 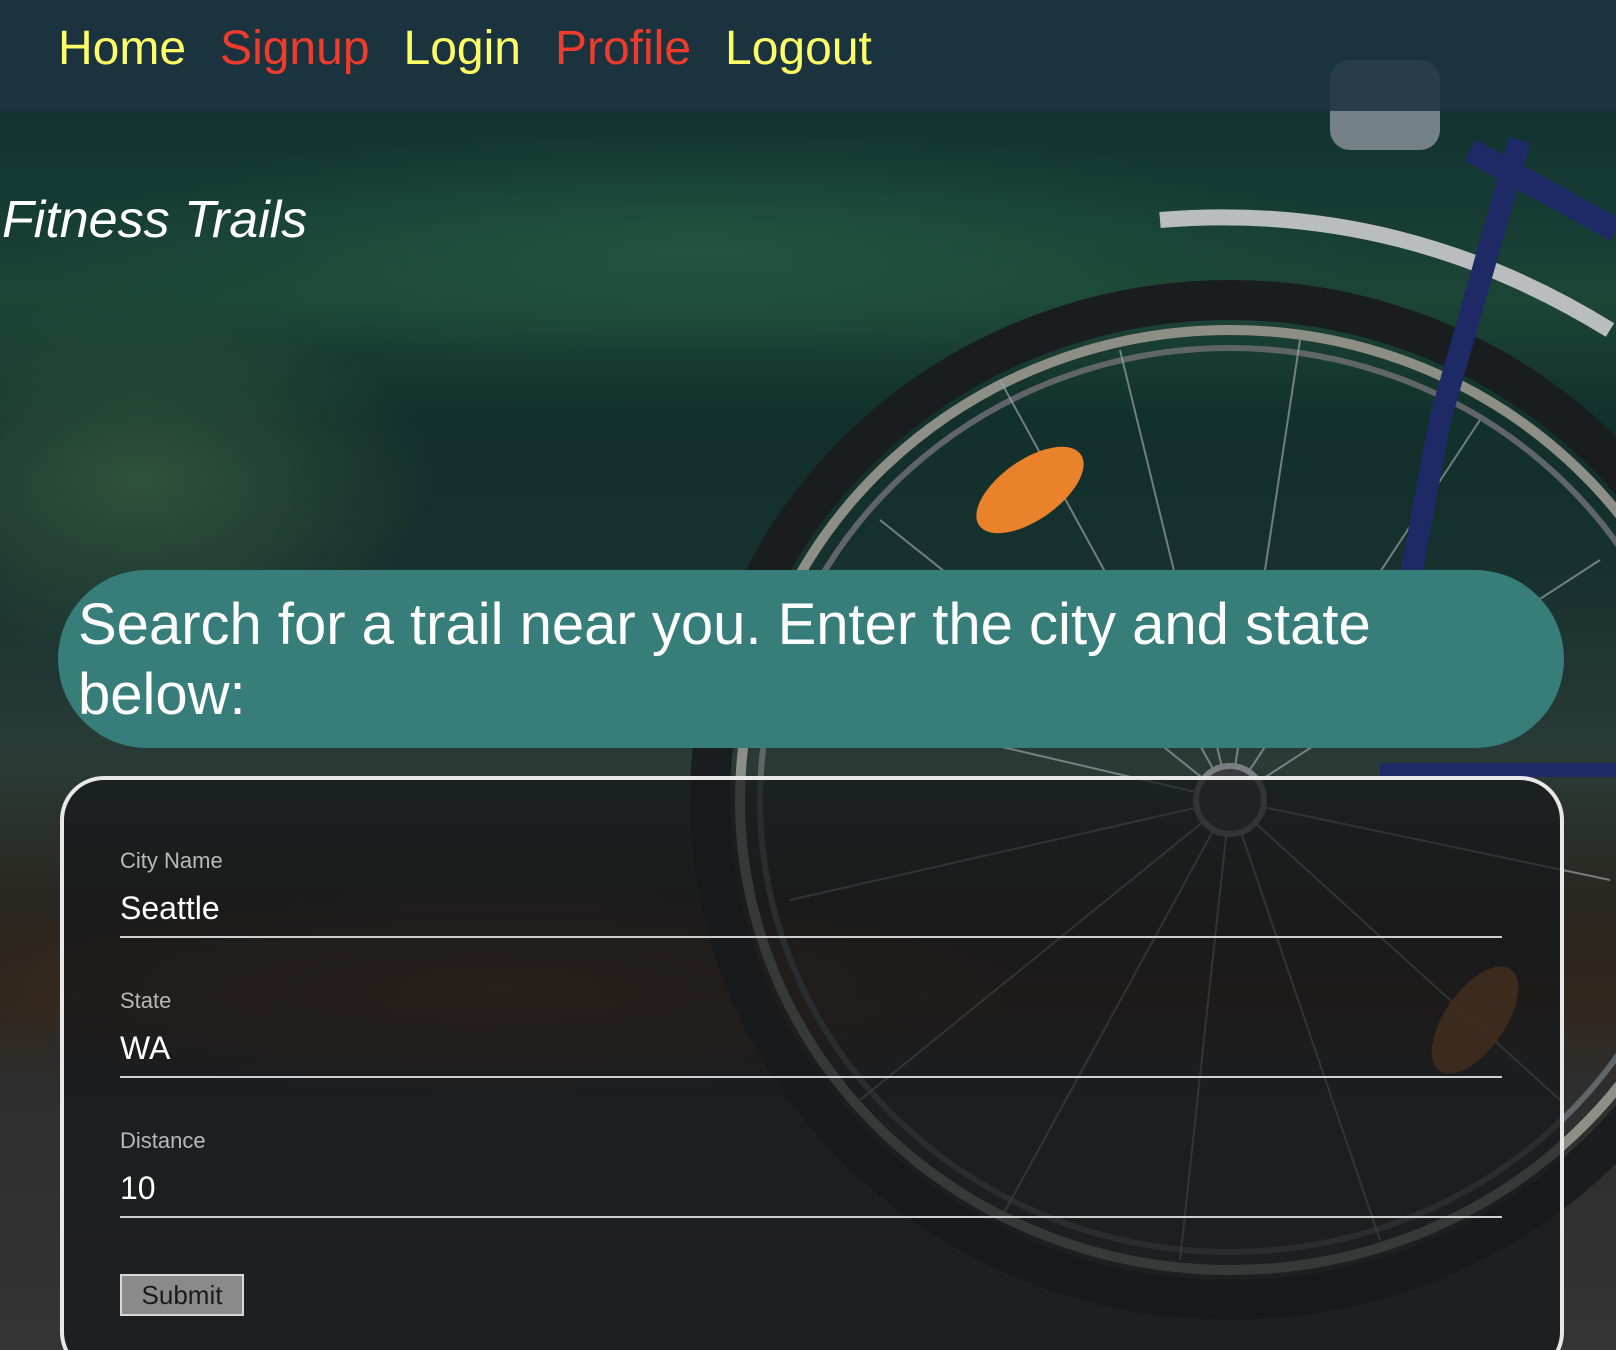 I want to click on nav-link-signup: Signup, so click(x=294, y=49).